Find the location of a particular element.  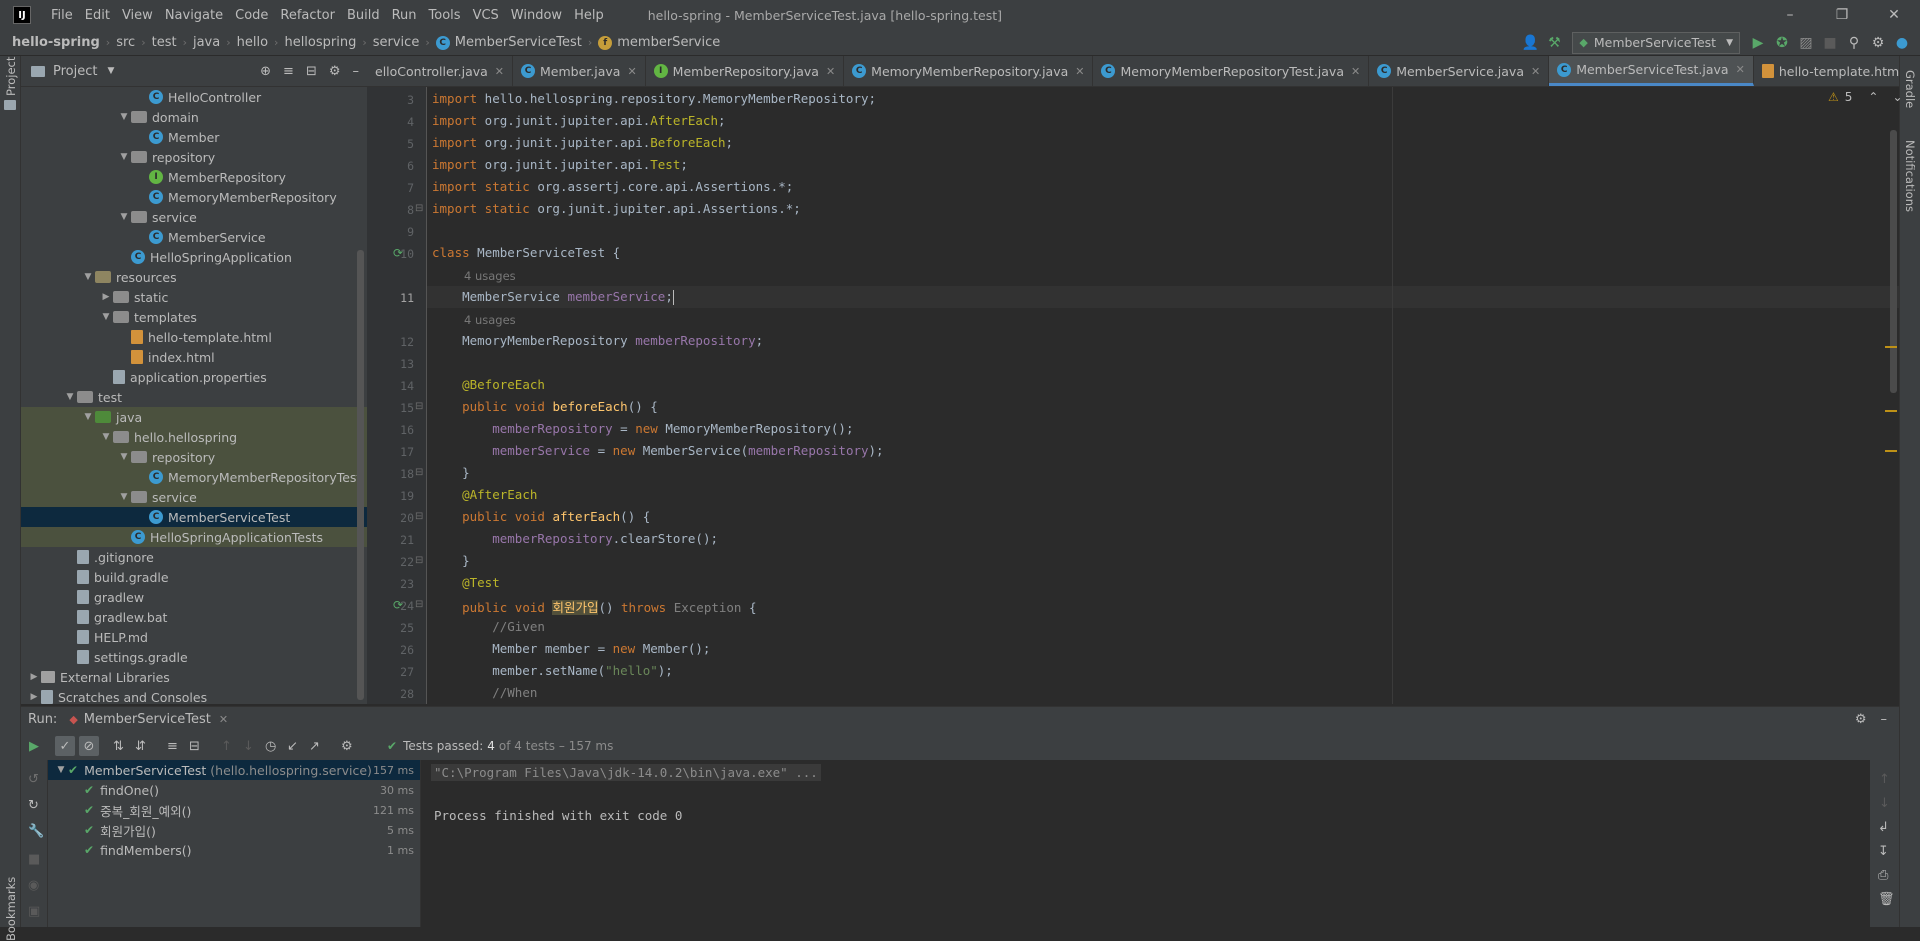

menu-code: Code is located at coordinates (251, 15).